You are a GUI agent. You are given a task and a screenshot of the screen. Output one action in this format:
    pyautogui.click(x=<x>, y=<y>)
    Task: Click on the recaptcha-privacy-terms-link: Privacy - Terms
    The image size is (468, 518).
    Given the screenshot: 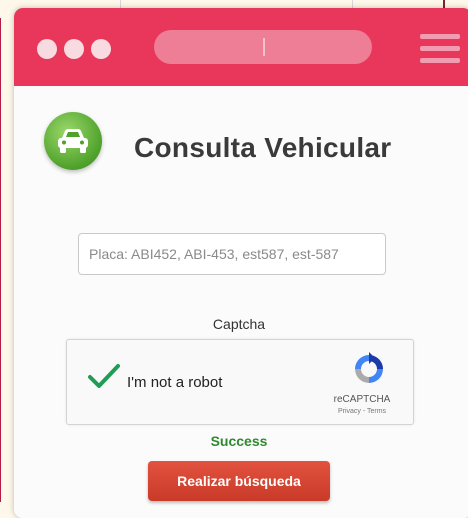 What is the action you would take?
    pyautogui.click(x=362, y=411)
    